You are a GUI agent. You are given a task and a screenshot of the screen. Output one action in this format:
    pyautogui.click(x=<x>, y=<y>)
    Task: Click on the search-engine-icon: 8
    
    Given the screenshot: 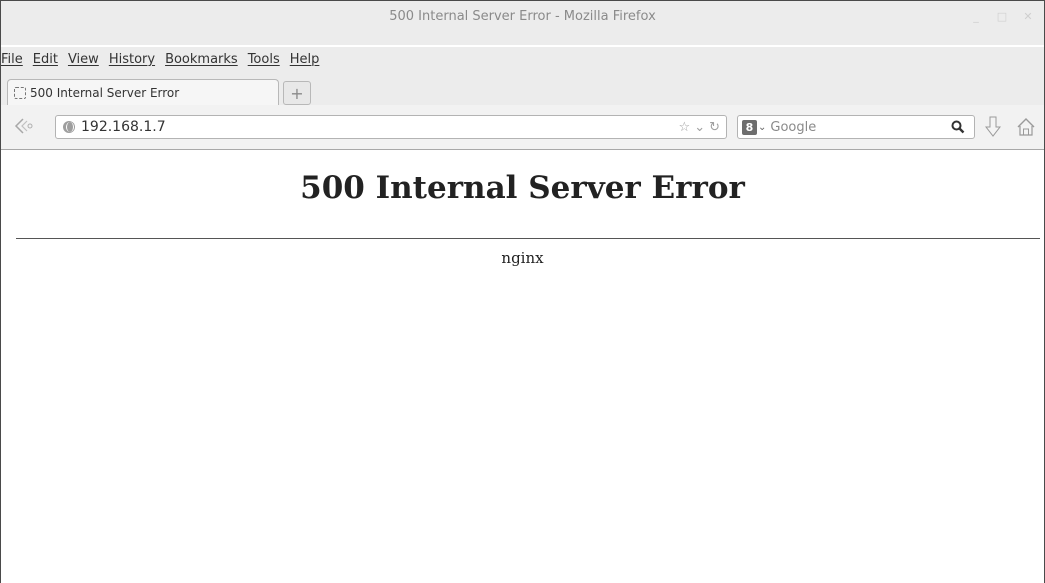 What is the action you would take?
    pyautogui.click(x=749, y=127)
    